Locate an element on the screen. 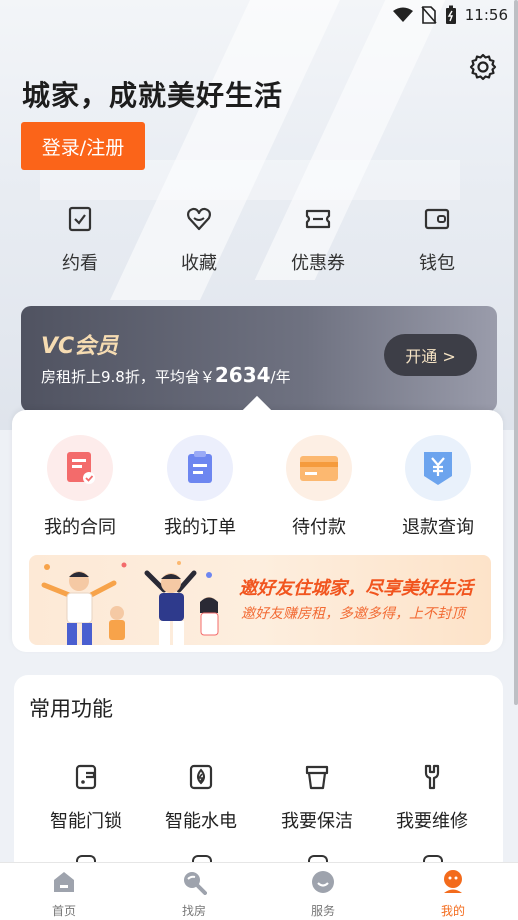  banner-subtitle: 邀好友赚房租，多邀多得，上不封顶 is located at coordinates (353, 614).